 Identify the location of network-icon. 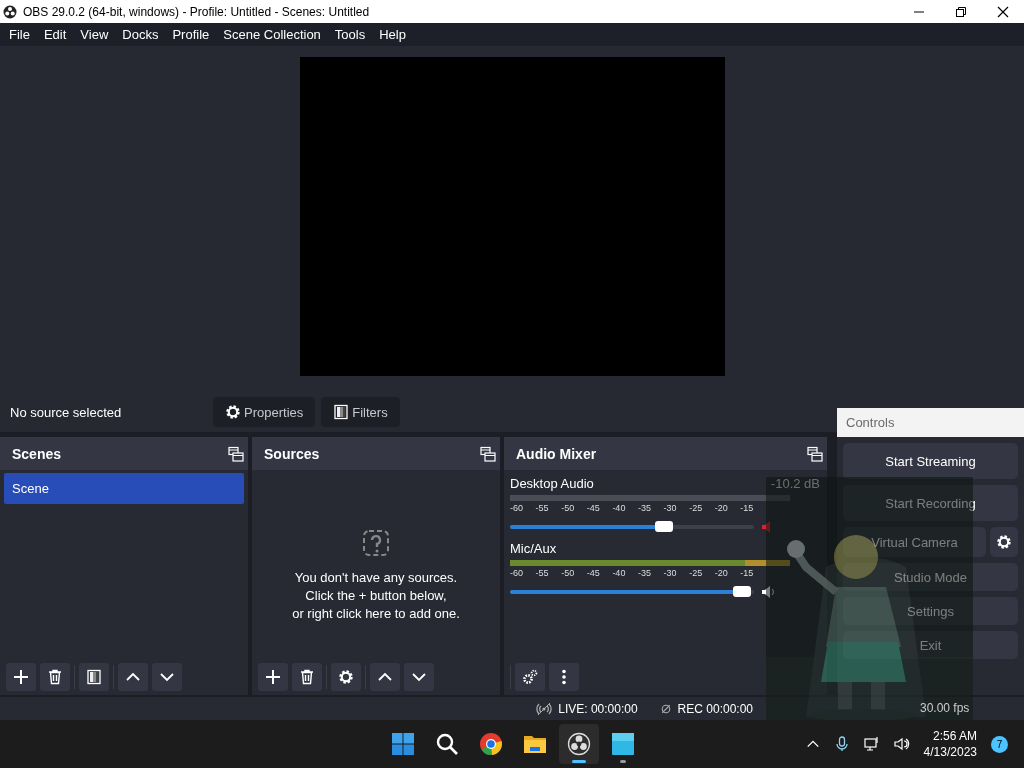
(871, 744).